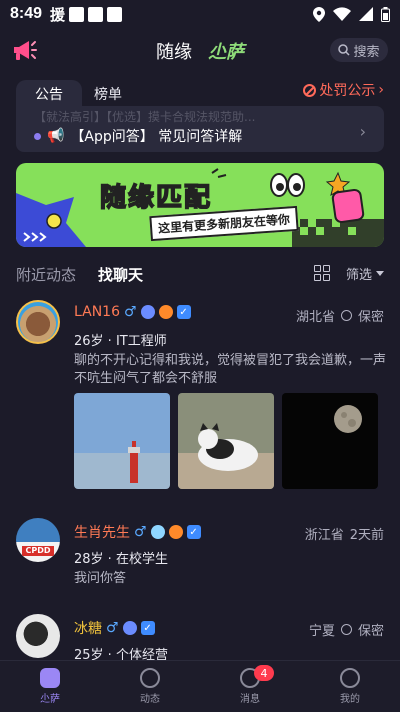 The height and width of the screenshot is (712, 400). Describe the element at coordinates (49, 94) in the screenshot. I see `tab-announcement: 公告` at that location.